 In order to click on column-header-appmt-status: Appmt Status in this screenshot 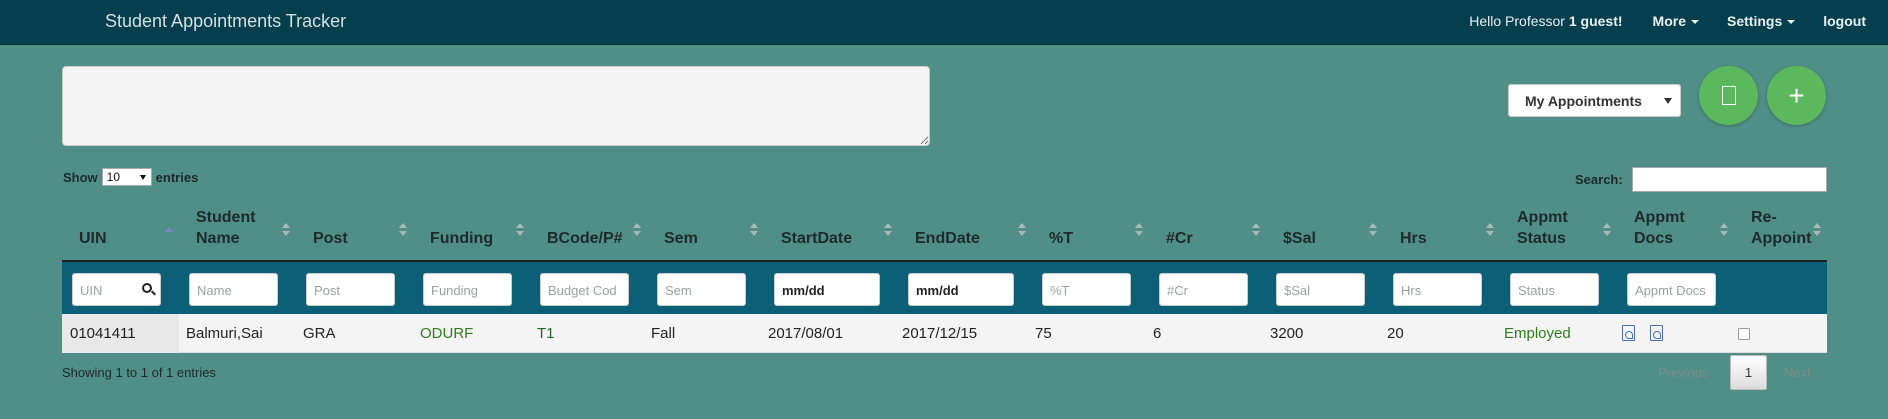, I will do `click(1558, 230)`.